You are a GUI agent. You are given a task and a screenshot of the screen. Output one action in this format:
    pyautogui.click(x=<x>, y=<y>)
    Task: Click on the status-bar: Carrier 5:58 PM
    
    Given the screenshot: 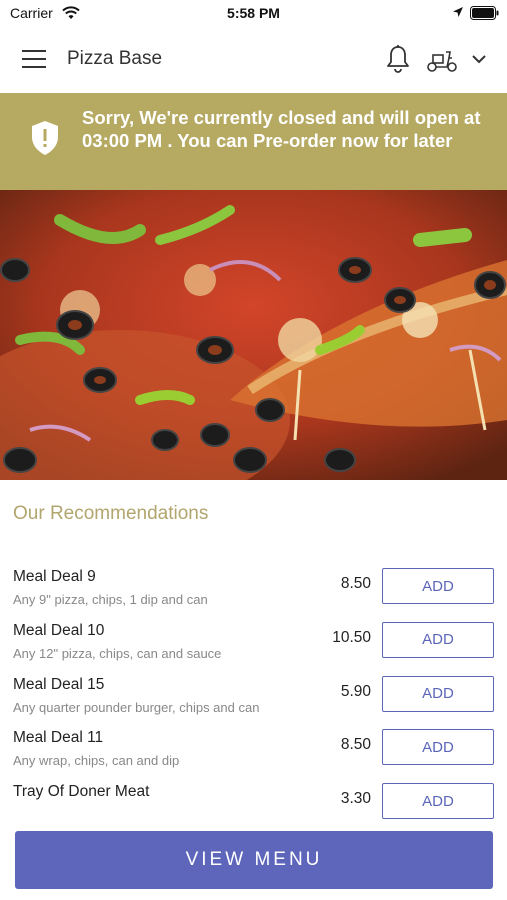 What is the action you would take?
    pyautogui.click(x=253, y=14)
    